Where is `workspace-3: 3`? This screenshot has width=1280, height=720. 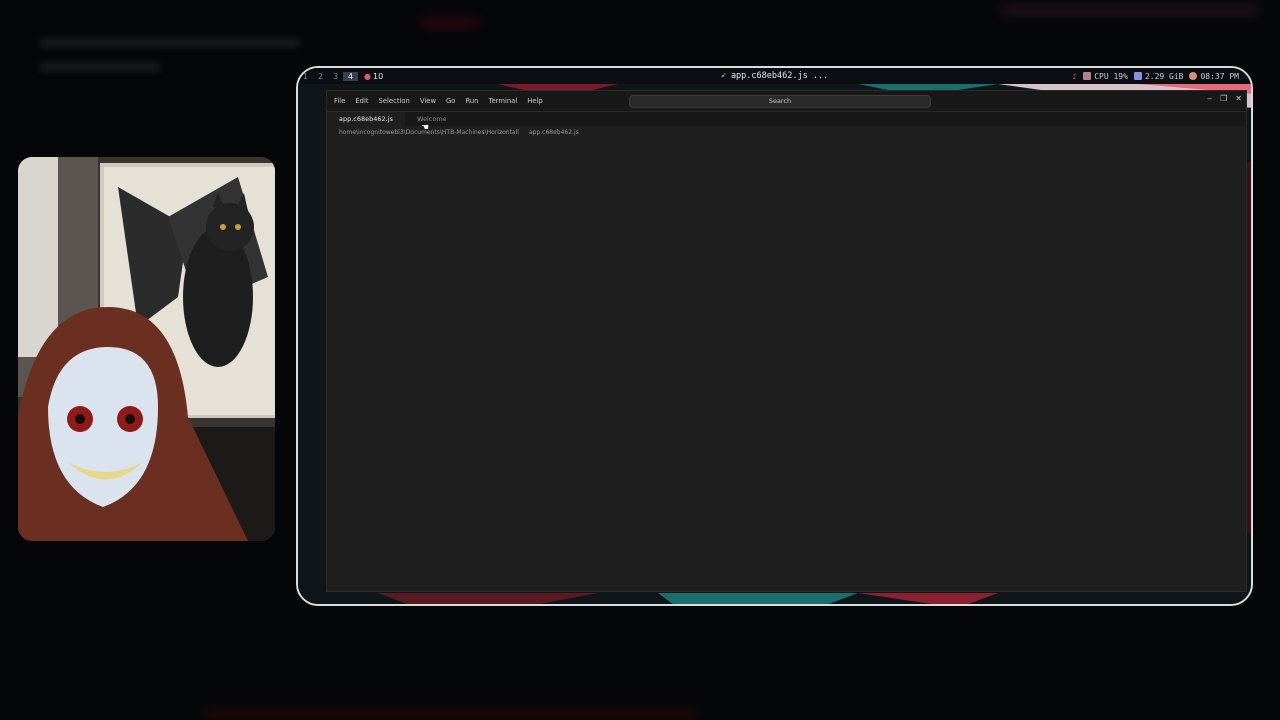 workspace-3: 3 is located at coordinates (335, 76).